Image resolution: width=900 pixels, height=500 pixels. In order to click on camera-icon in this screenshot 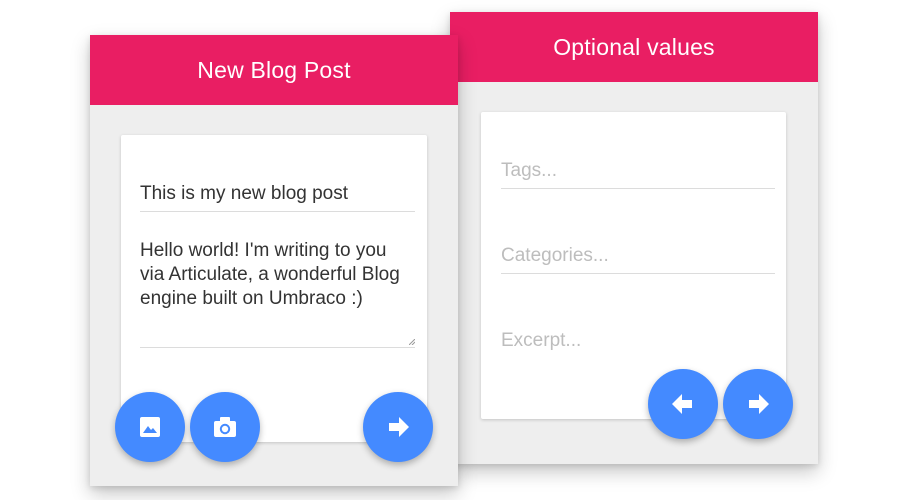, I will do `click(225, 427)`.